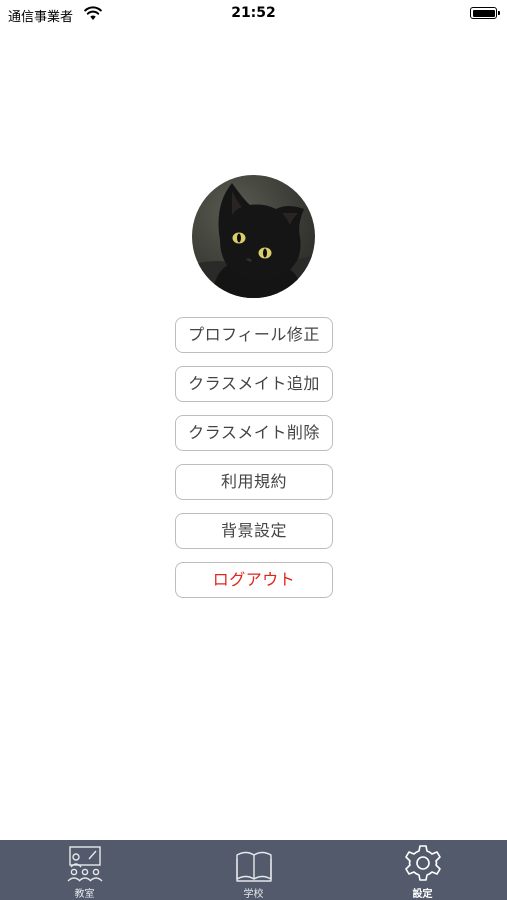  What do you see at coordinates (84, 864) in the screenshot?
I see `classroom-icon` at bounding box center [84, 864].